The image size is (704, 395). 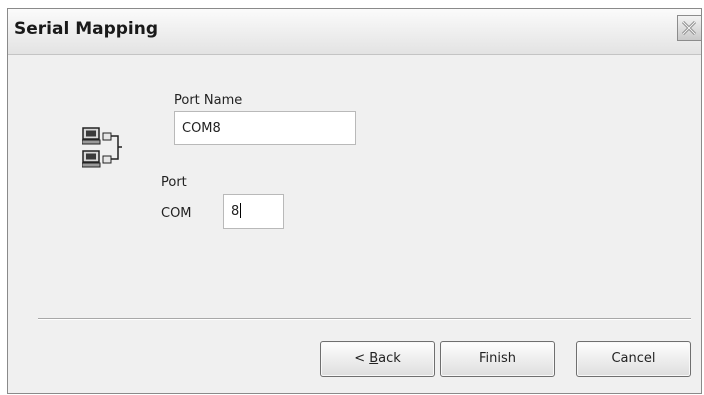 What do you see at coordinates (362, 358) in the screenshot?
I see `back-button-prefix: <` at bounding box center [362, 358].